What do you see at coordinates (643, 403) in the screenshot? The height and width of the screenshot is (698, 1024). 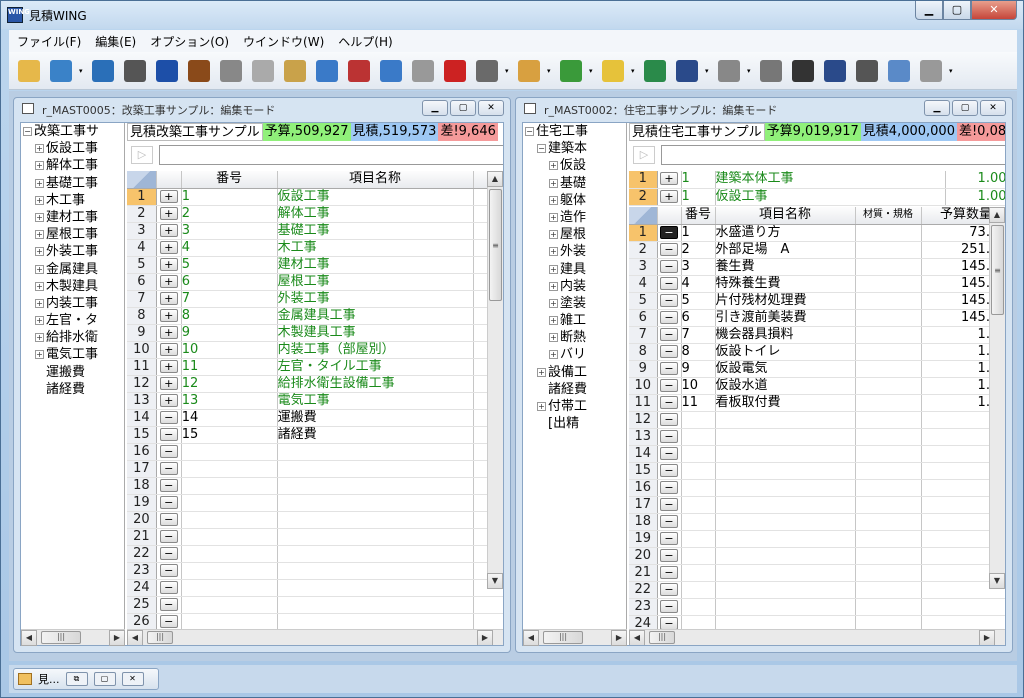 I see `row-number: 11` at bounding box center [643, 403].